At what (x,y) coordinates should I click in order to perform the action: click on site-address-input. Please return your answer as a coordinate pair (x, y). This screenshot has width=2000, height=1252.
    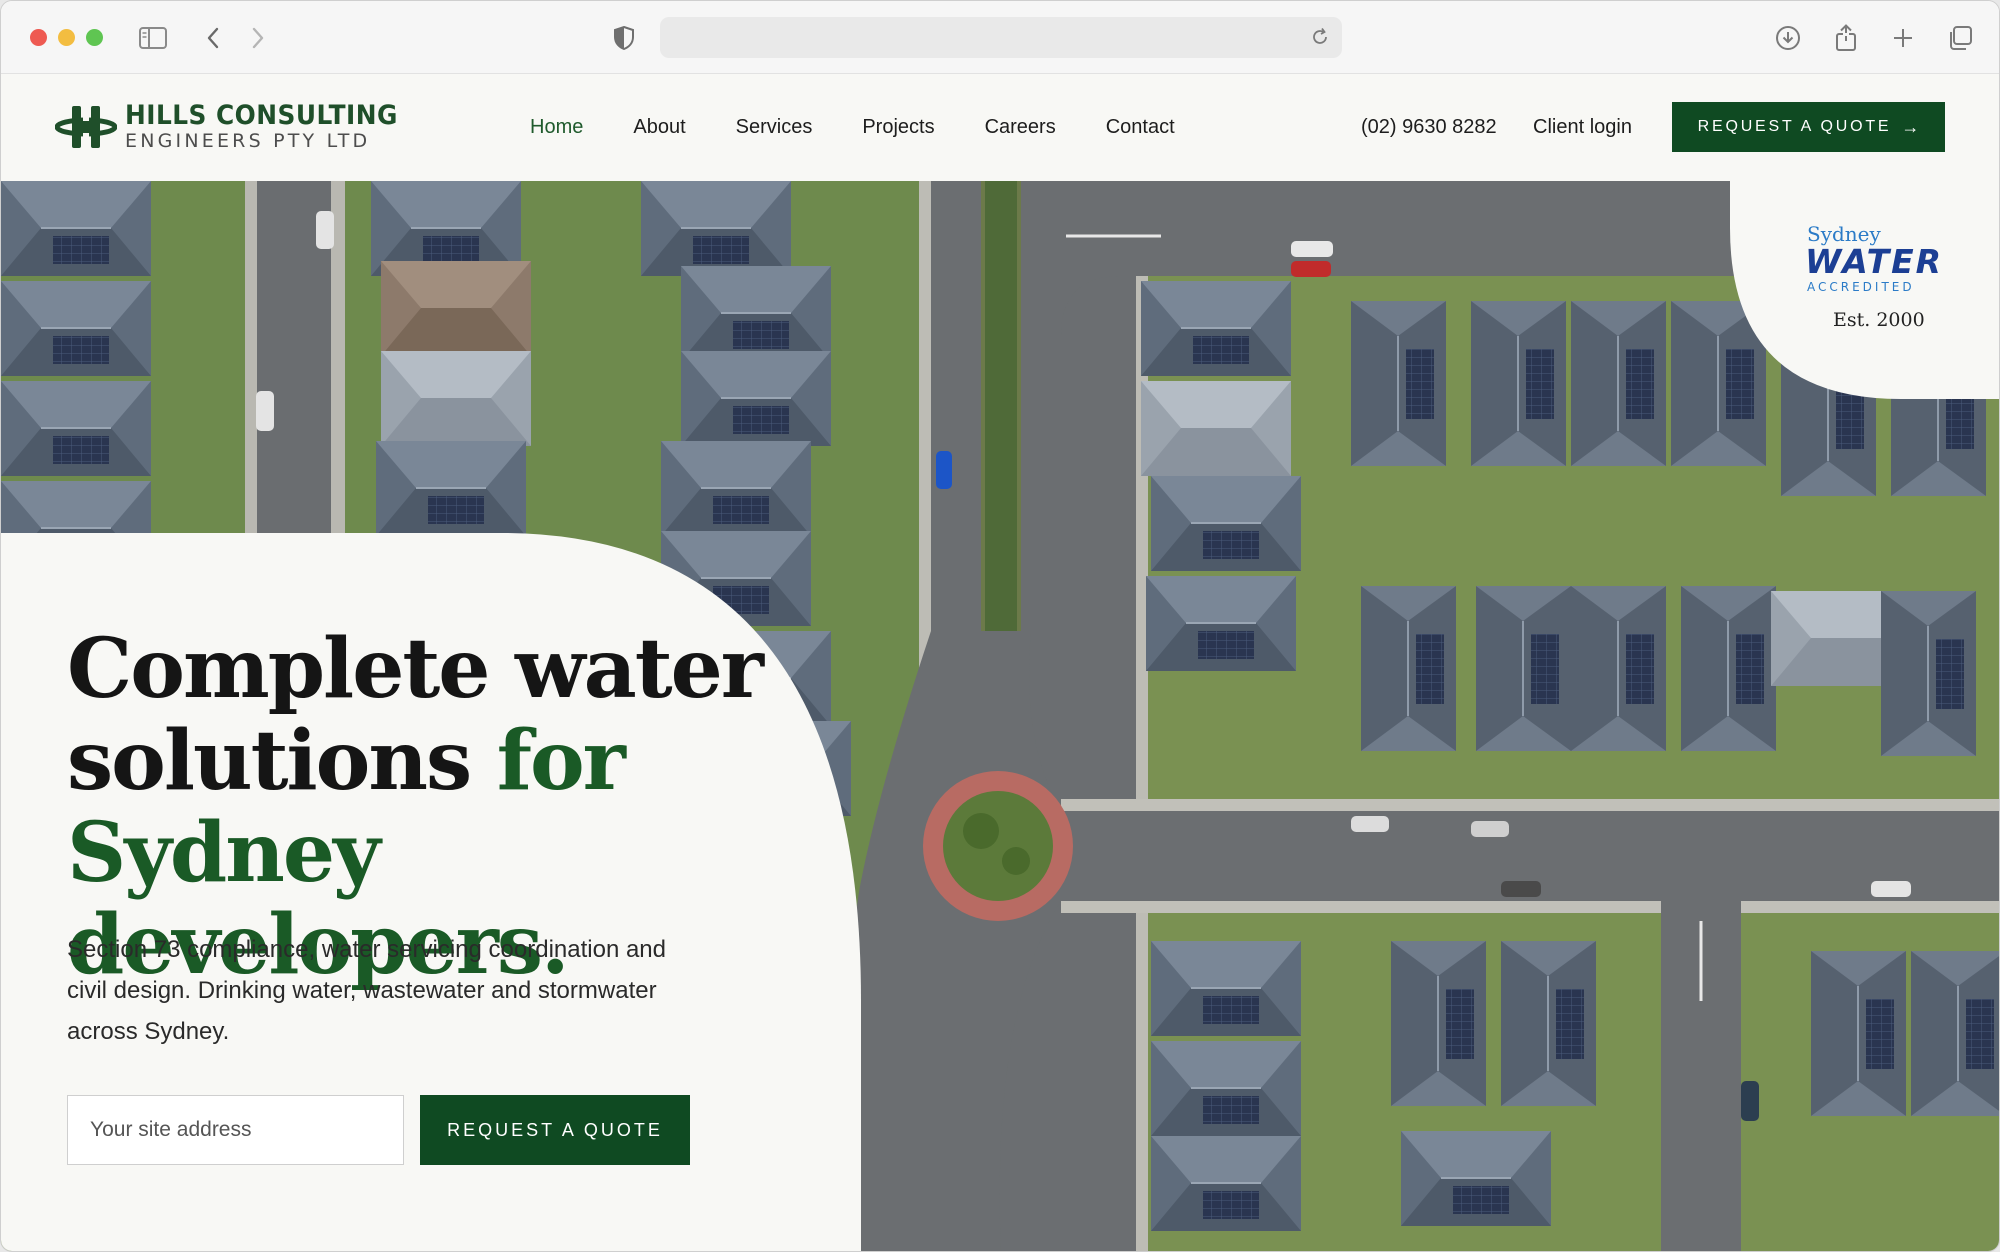
    Looking at the image, I should click on (235, 1130).